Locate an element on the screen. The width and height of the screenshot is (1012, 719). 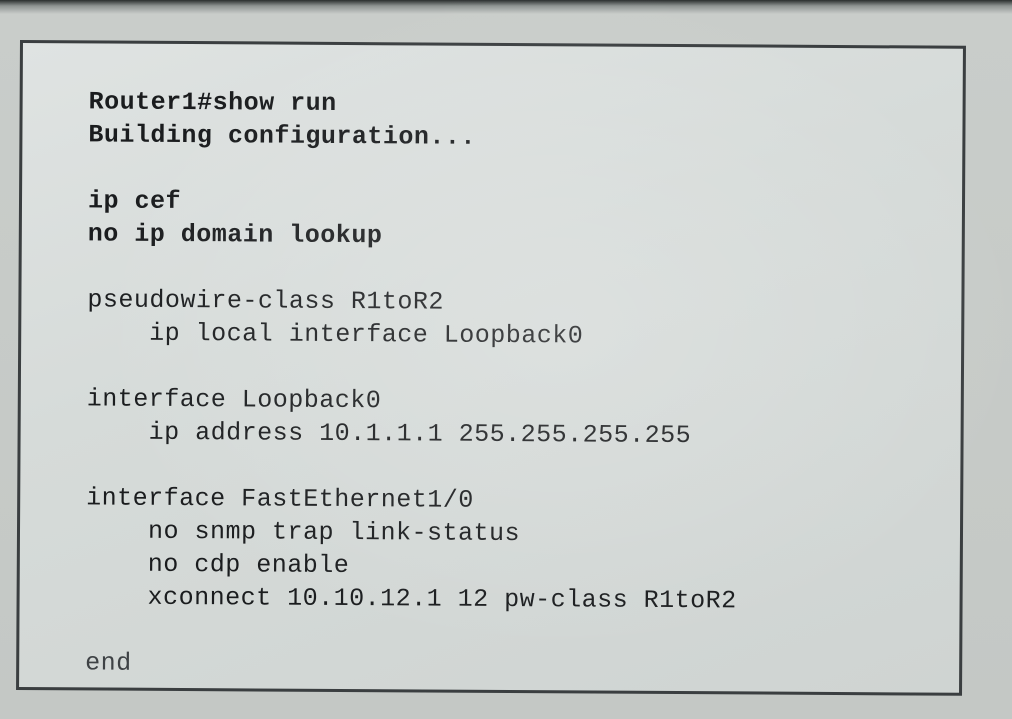
config-line: ip local interface Loopback0 is located at coordinates (366, 334).